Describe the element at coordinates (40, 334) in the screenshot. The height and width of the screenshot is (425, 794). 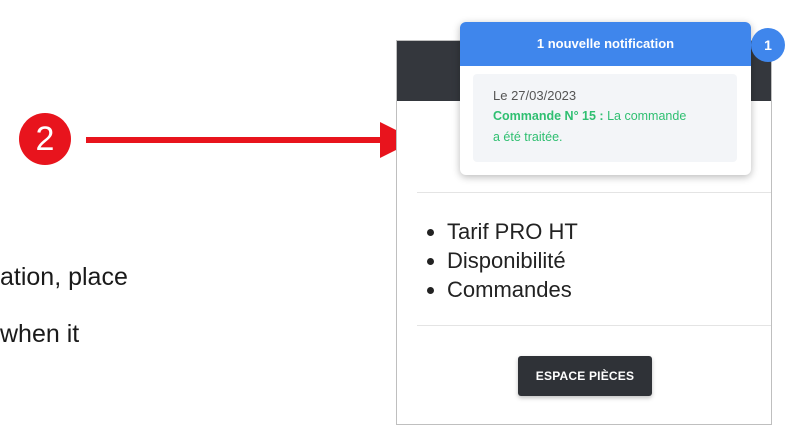
I see `background-text-line-2: when it` at that location.